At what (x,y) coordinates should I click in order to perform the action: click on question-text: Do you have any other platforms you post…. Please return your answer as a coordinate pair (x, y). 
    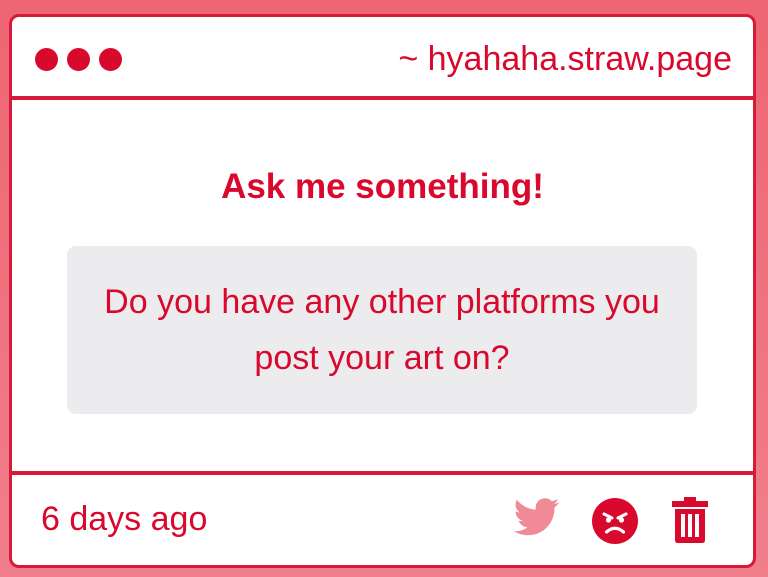
    Looking at the image, I should click on (382, 330).